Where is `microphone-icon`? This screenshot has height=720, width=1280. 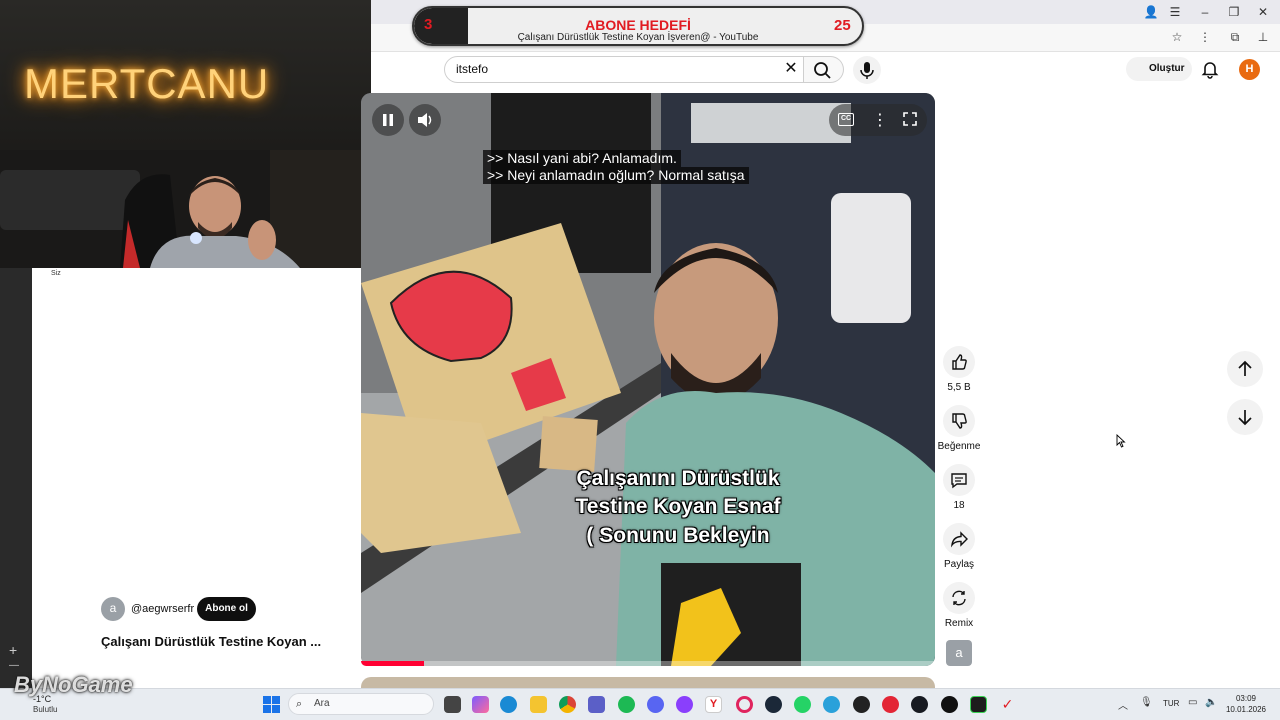
microphone-icon is located at coordinates (867, 70).